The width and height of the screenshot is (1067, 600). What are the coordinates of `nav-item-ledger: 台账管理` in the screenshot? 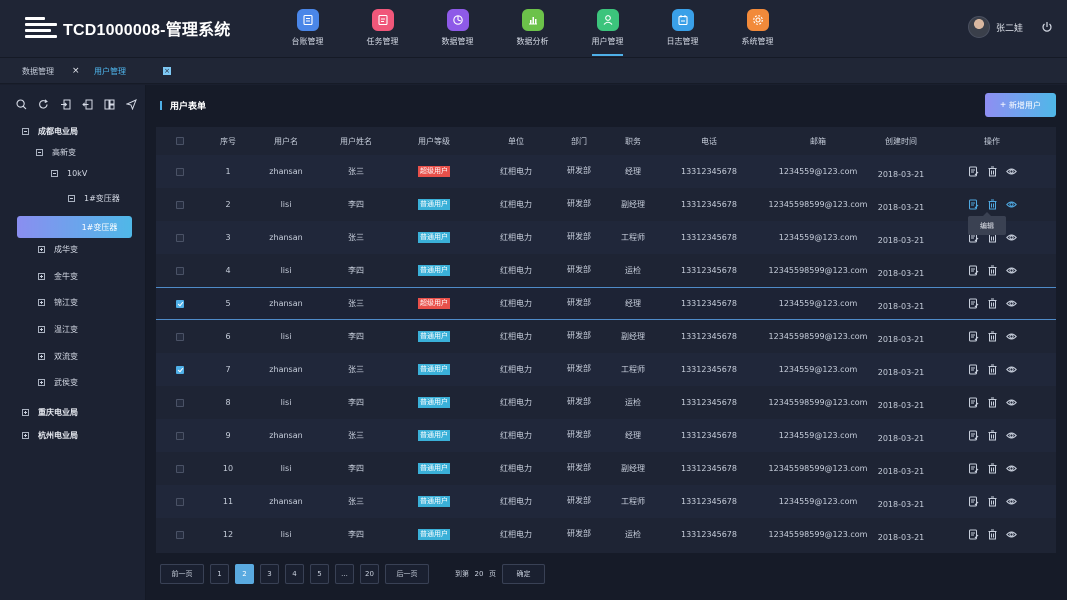 It's located at (307, 29).